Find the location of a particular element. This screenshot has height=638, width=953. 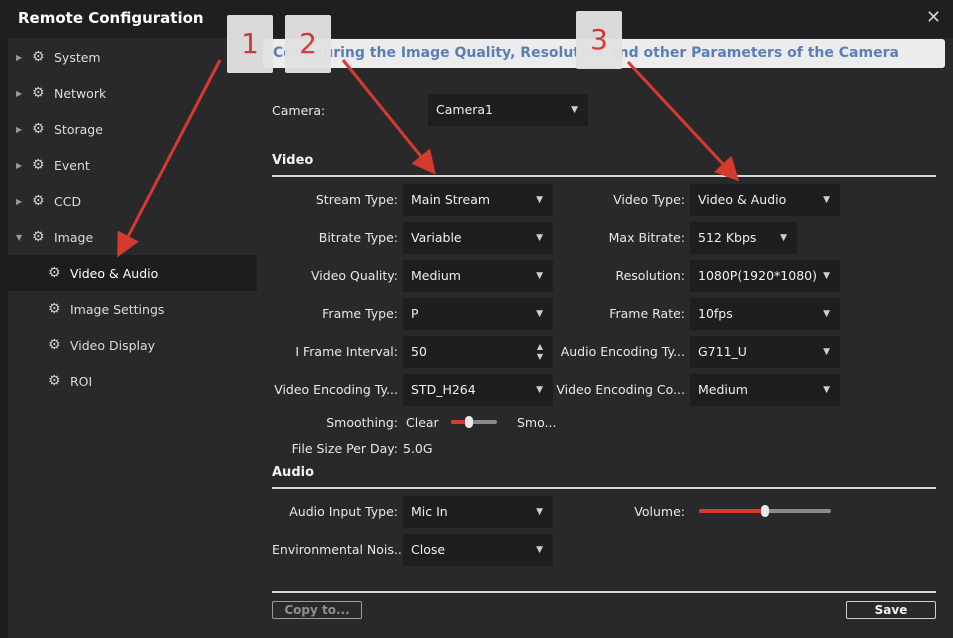

sidebar-item-storage: ▶ ⚙ Storage is located at coordinates (132, 129).